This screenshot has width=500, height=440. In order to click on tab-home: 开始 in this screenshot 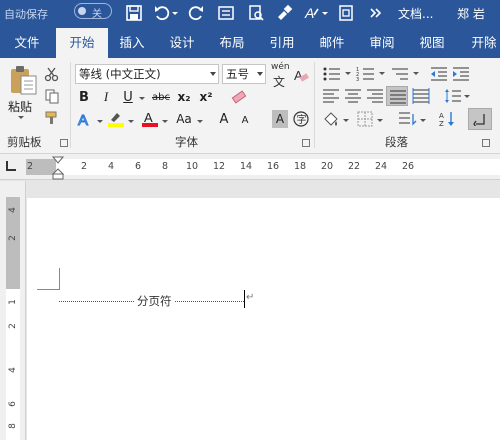, I will do `click(82, 43)`.